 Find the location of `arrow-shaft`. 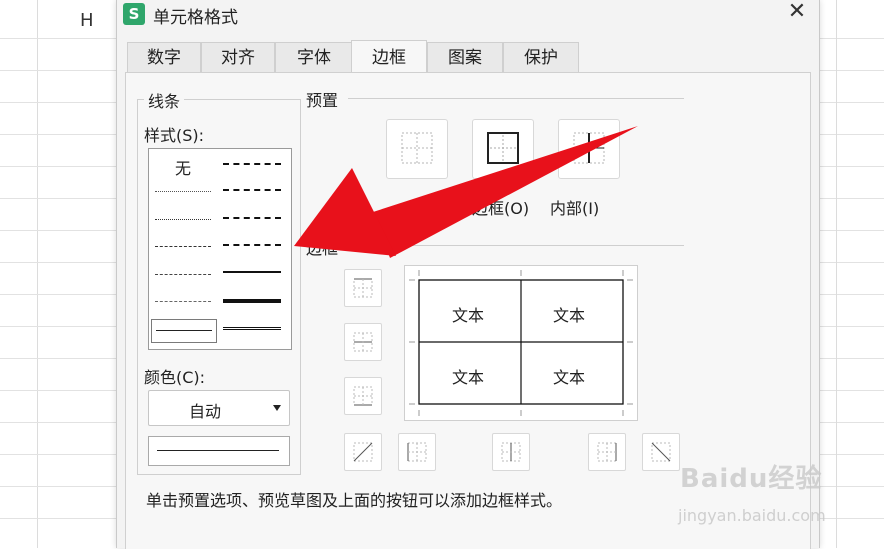

arrow-shaft is located at coordinates (505, 192).